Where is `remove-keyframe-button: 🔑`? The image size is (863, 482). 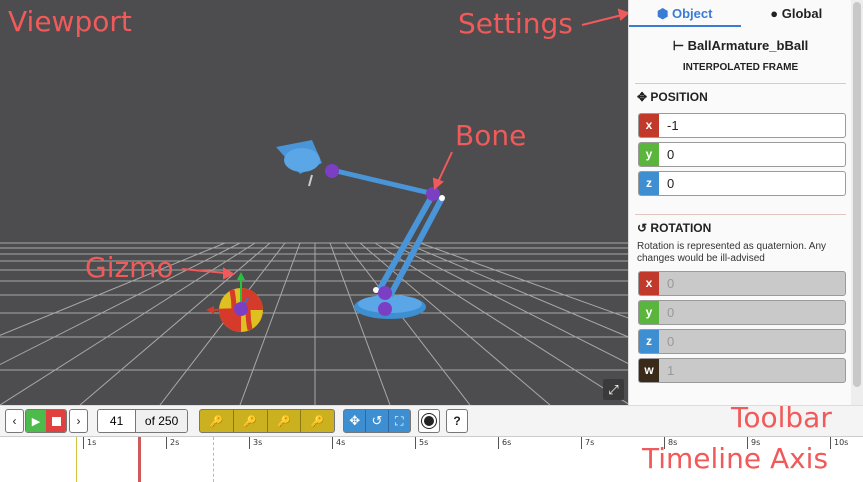
remove-keyframe-button: 🔑 is located at coordinates (317, 421).